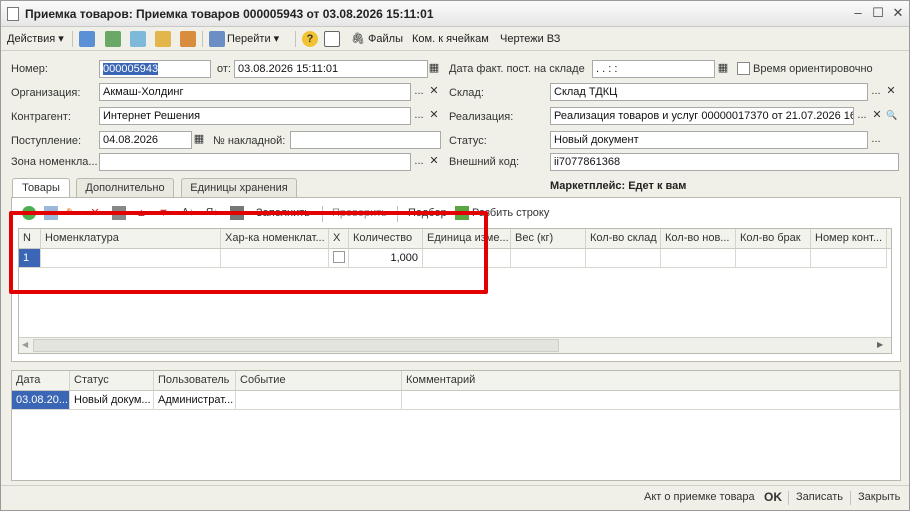 The width and height of the screenshot is (910, 511). I want to click on status-label: Статус:, so click(468, 141).